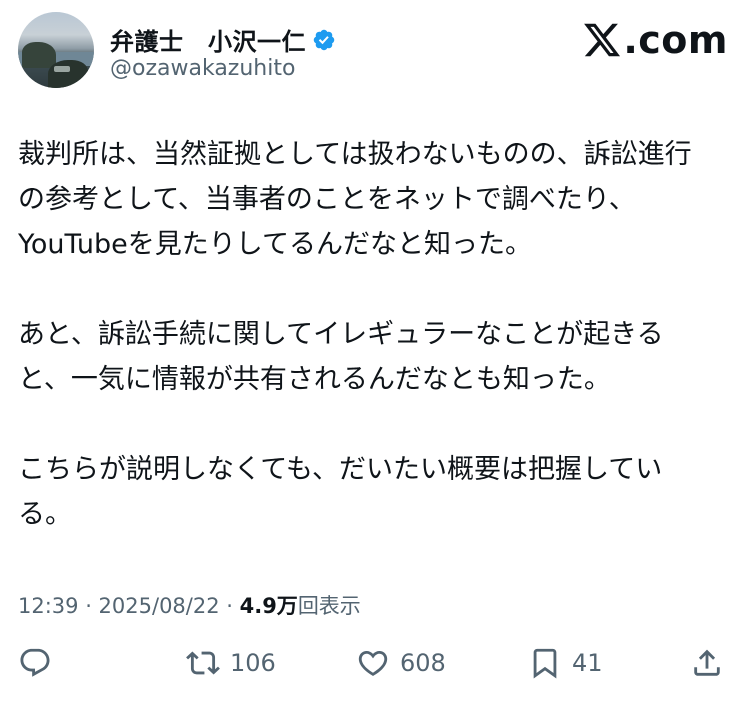  What do you see at coordinates (373, 663) in the screenshot?
I see `heart-icon` at bounding box center [373, 663].